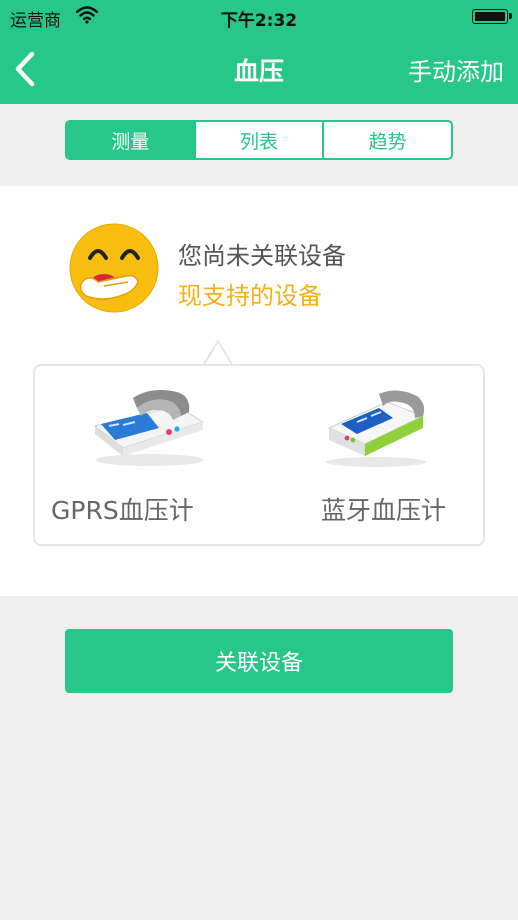  What do you see at coordinates (122, 510) in the screenshot?
I see `gprs-device-label: GPRS血压计` at bounding box center [122, 510].